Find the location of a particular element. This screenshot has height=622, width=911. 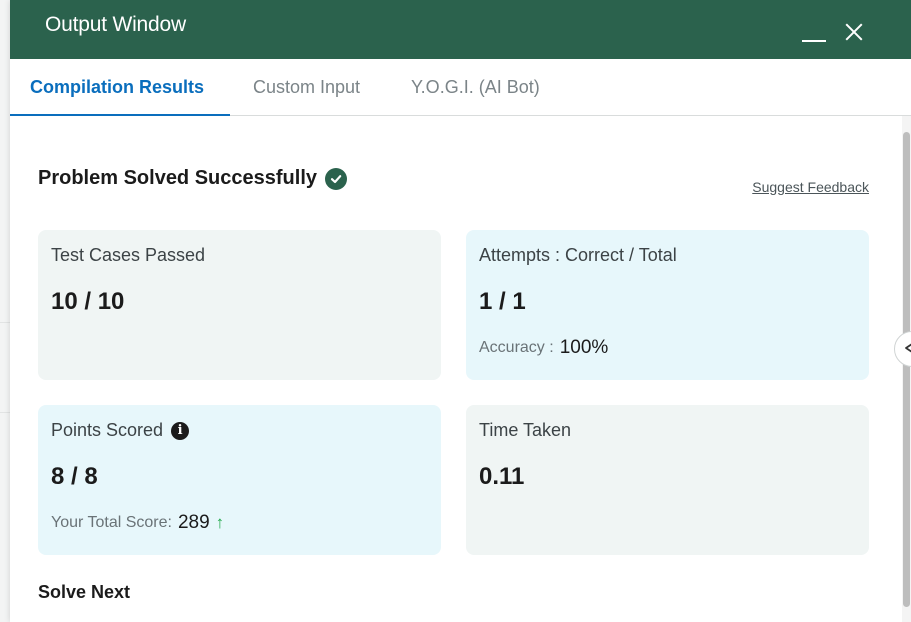

time-taken-card: Time Taken 0.11 is located at coordinates (667, 480).